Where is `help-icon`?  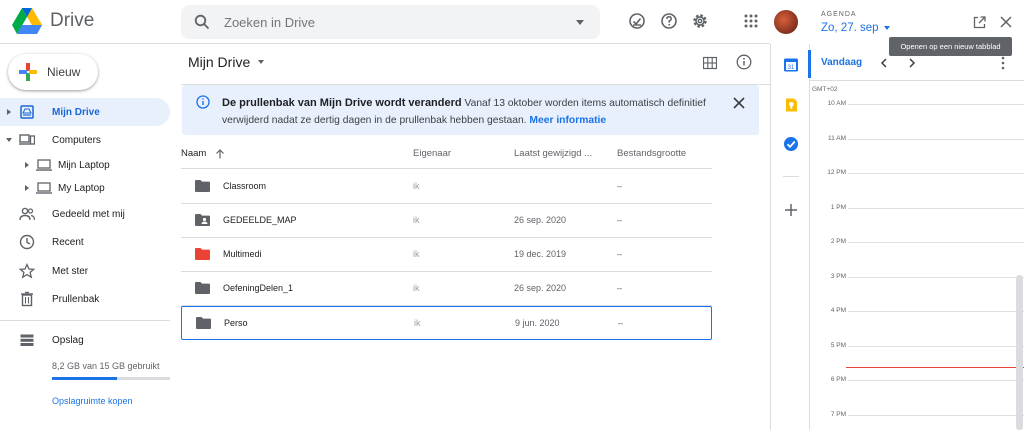
help-icon is located at coordinates (669, 21).